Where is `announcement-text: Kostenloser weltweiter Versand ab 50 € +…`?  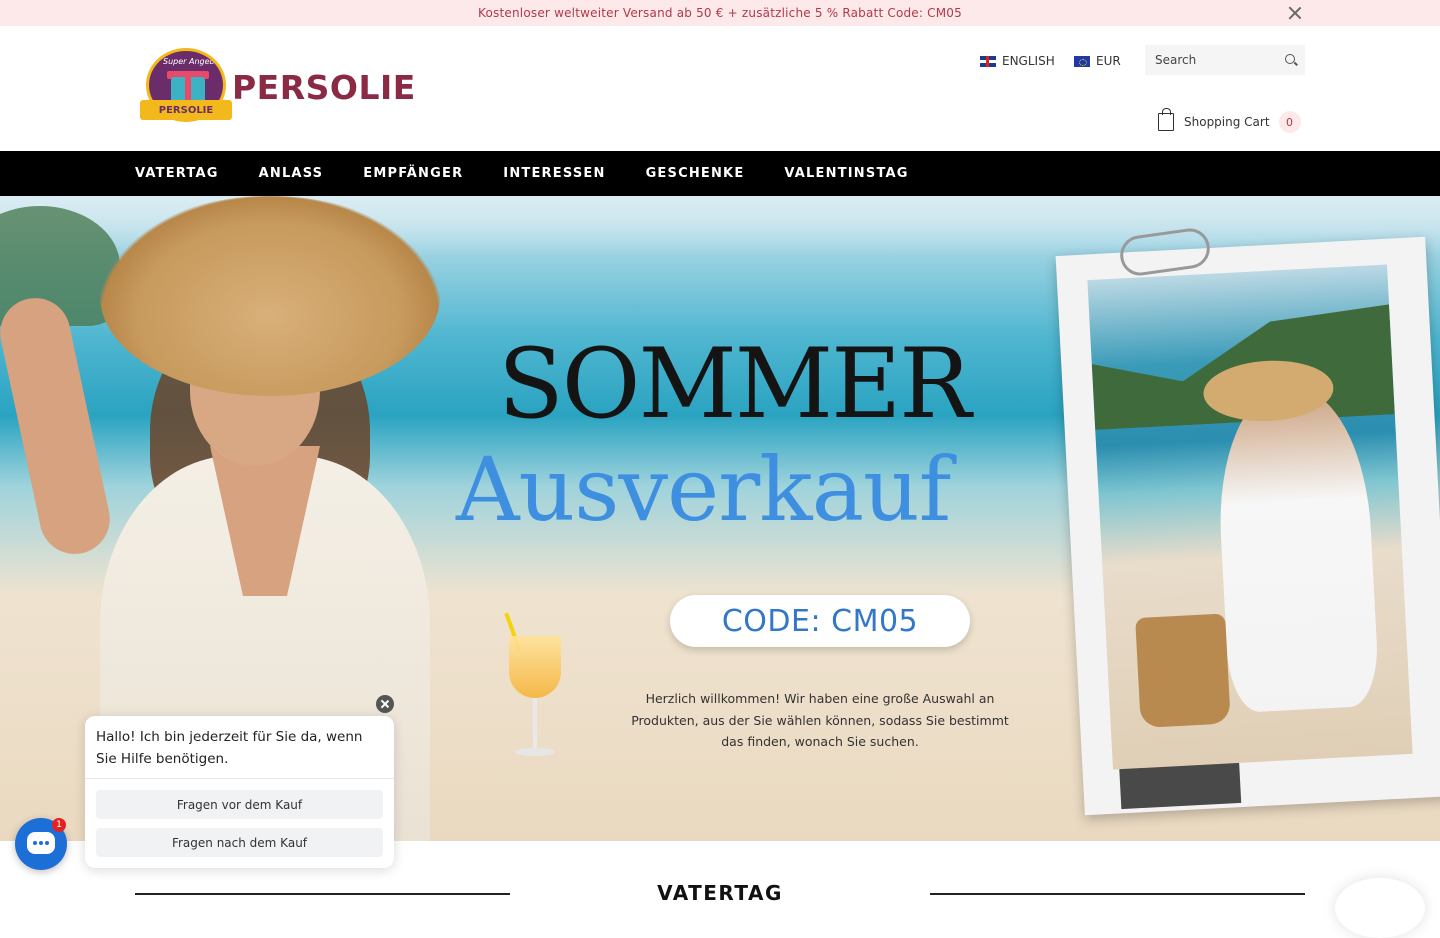
announcement-text: Kostenloser weltweiter Versand ab 50 € +… is located at coordinates (720, 13).